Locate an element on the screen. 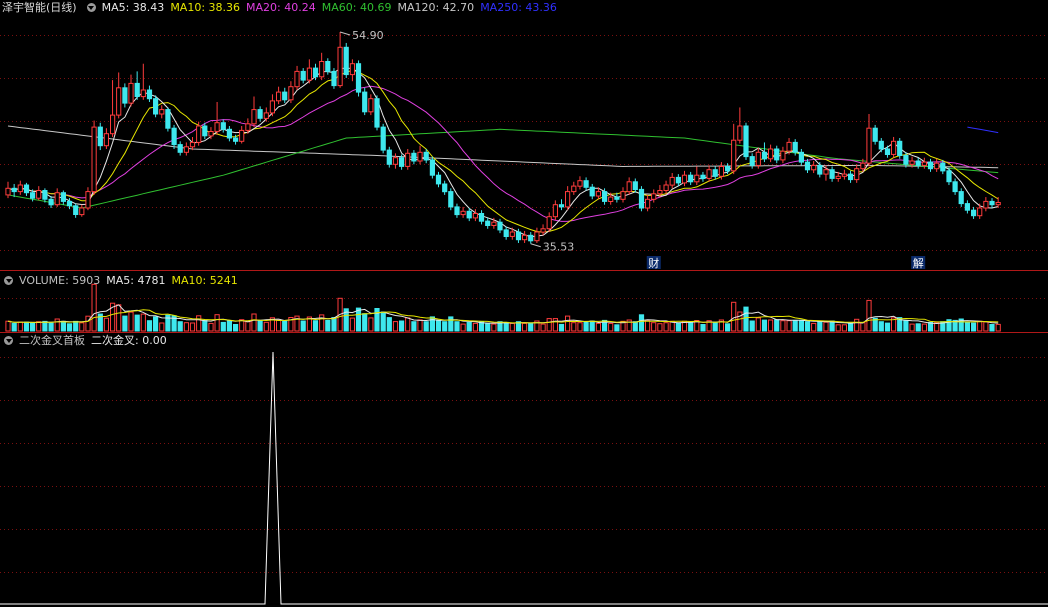  panel-separator is located at coordinates (524, 270).